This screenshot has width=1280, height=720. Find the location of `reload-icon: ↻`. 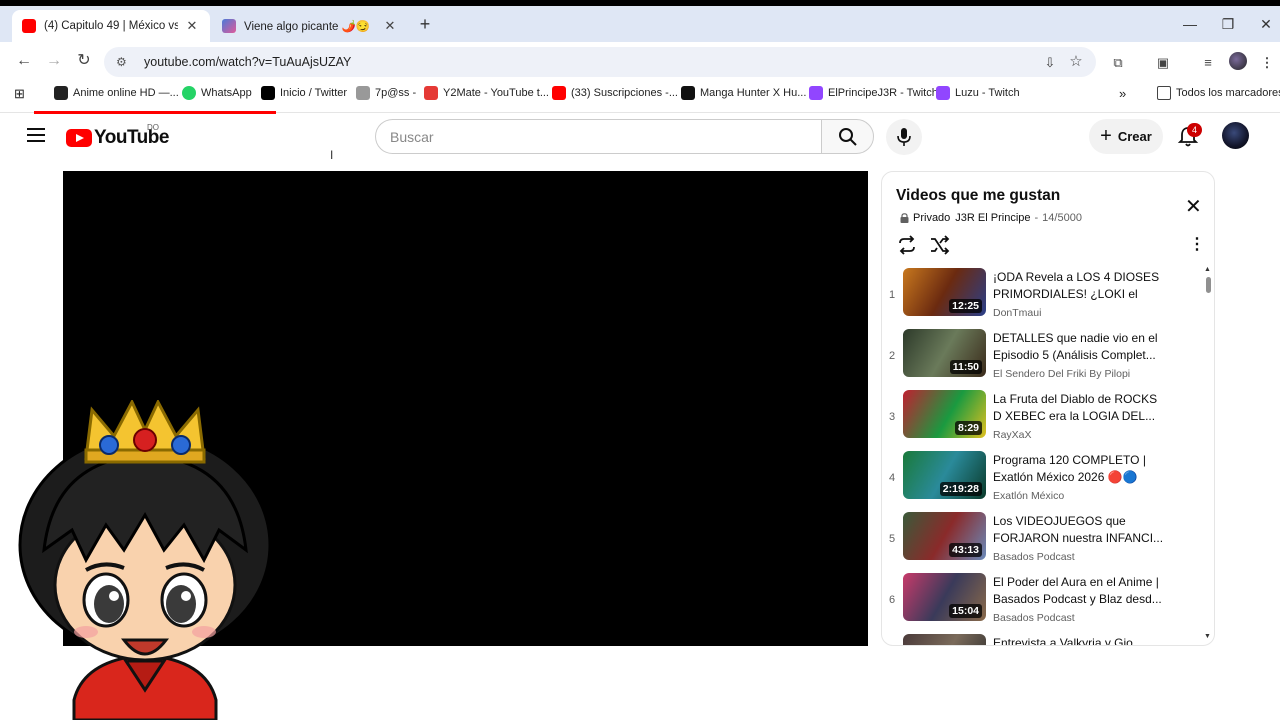

reload-icon: ↻ is located at coordinates (84, 61).